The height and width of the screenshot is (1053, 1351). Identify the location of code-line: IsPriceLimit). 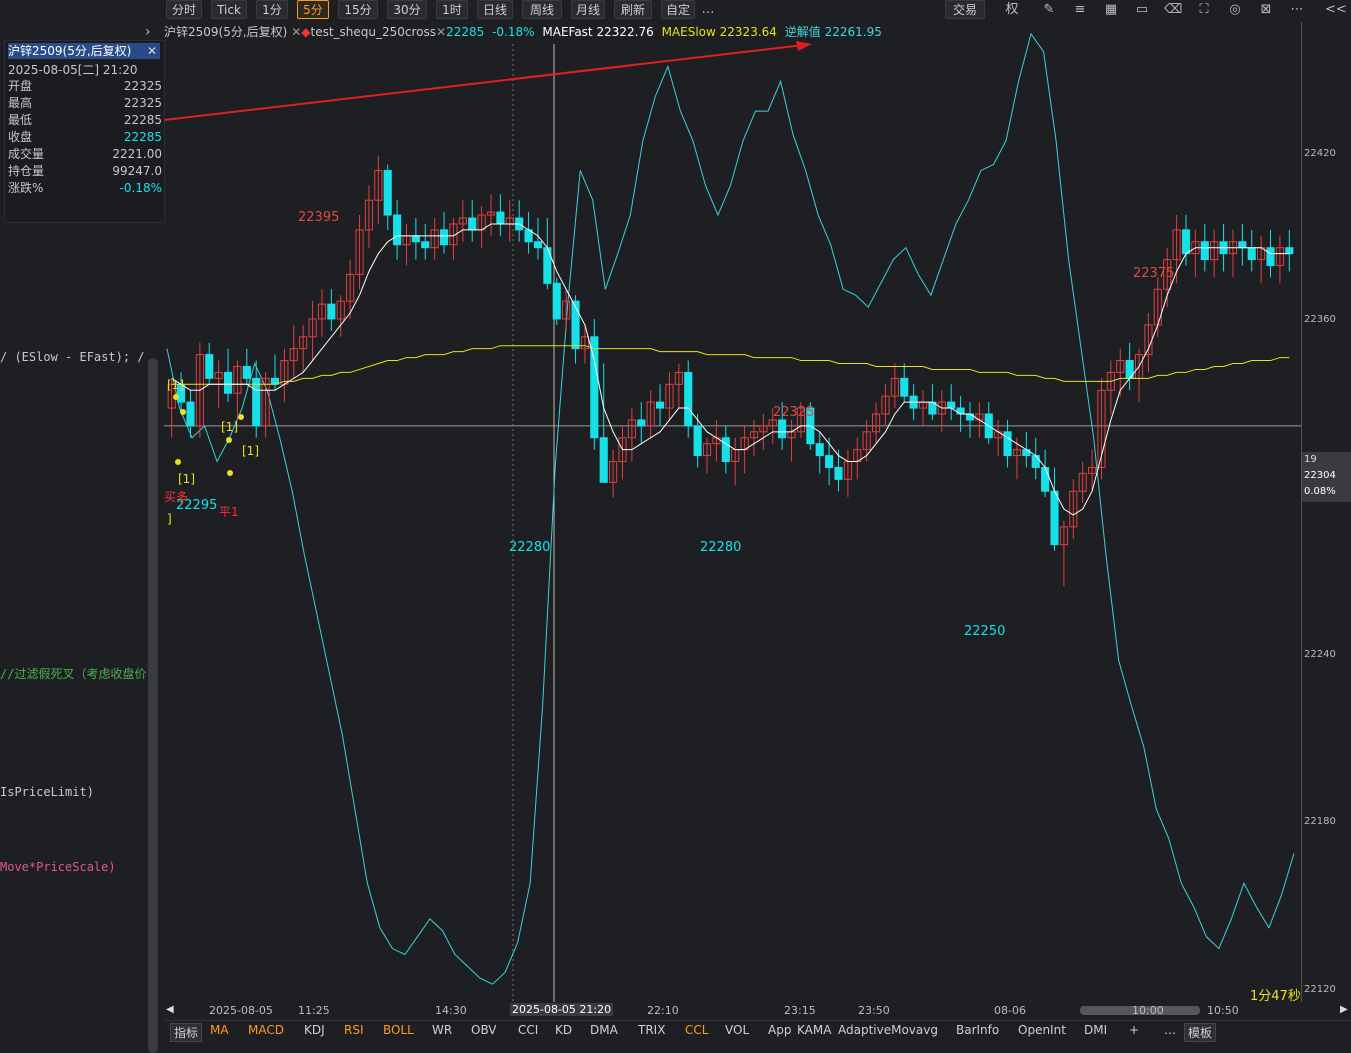
(47, 792).